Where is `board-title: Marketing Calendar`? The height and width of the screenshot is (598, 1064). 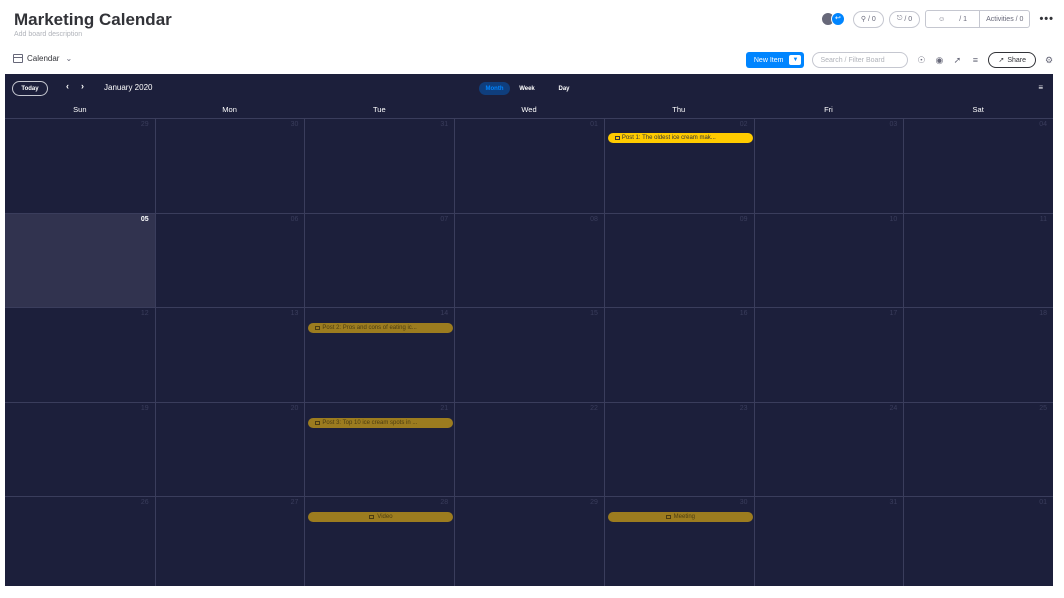
board-title: Marketing Calendar is located at coordinates (93, 20).